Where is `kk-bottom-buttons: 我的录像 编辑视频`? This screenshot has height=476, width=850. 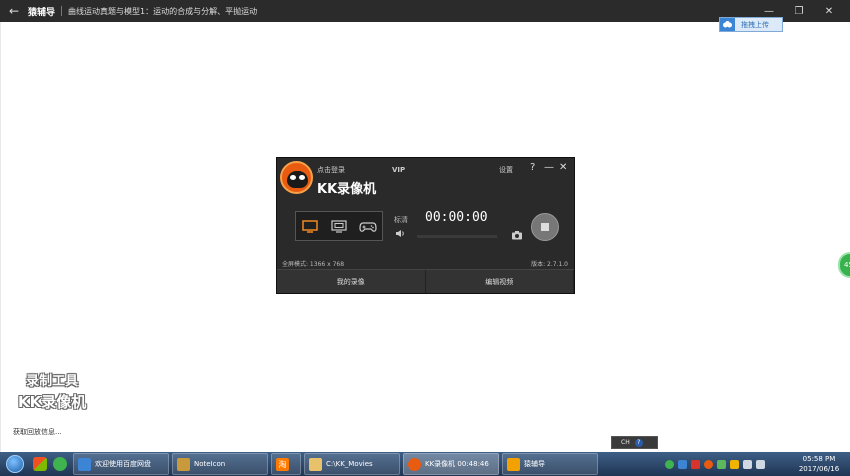 kk-bottom-buttons: 我的录像 编辑视频 is located at coordinates (425, 281).